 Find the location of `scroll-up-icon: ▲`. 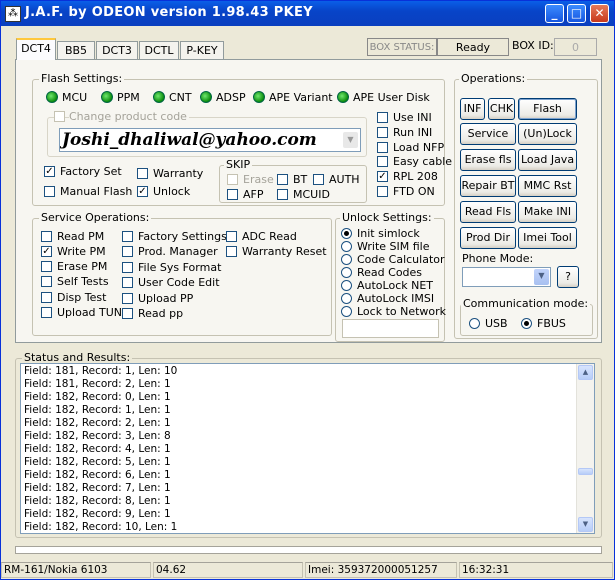

scroll-up-icon: ▲ is located at coordinates (585, 372).